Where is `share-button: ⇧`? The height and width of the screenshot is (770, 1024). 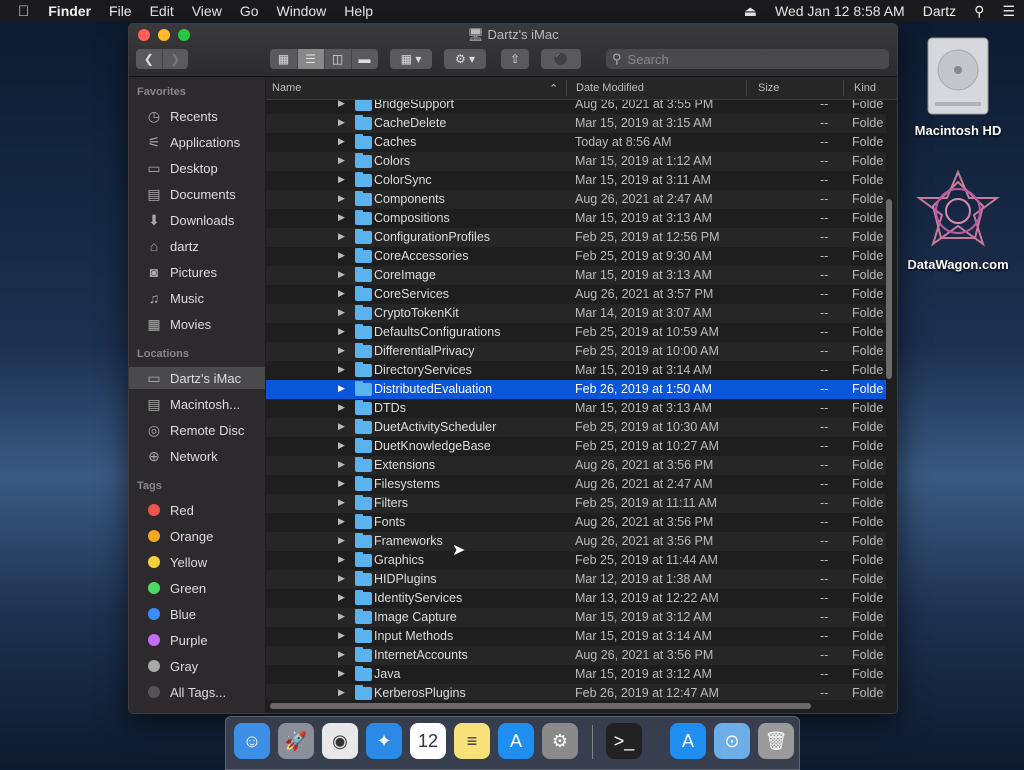
share-button: ⇧ is located at coordinates (515, 59).